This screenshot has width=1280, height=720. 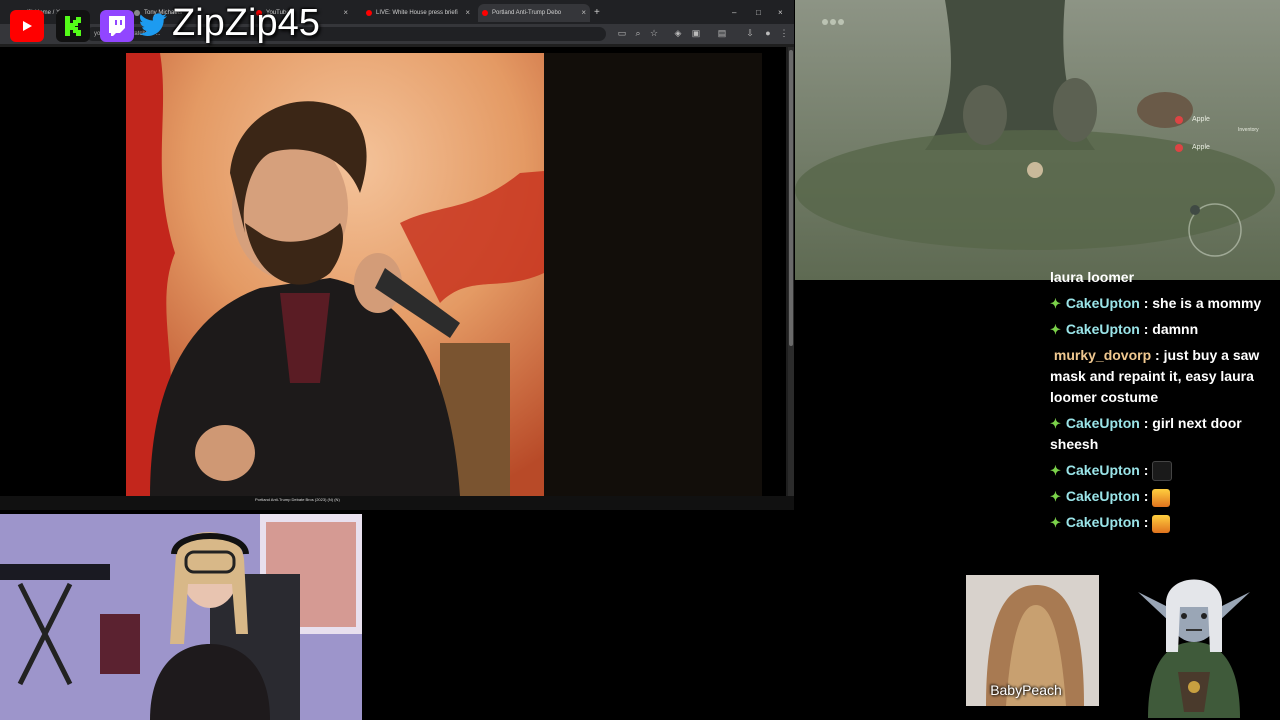 What do you see at coordinates (534, 13) in the screenshot?
I see `tab-portland-debate: Portland Anti-Trump Debo ×` at bounding box center [534, 13].